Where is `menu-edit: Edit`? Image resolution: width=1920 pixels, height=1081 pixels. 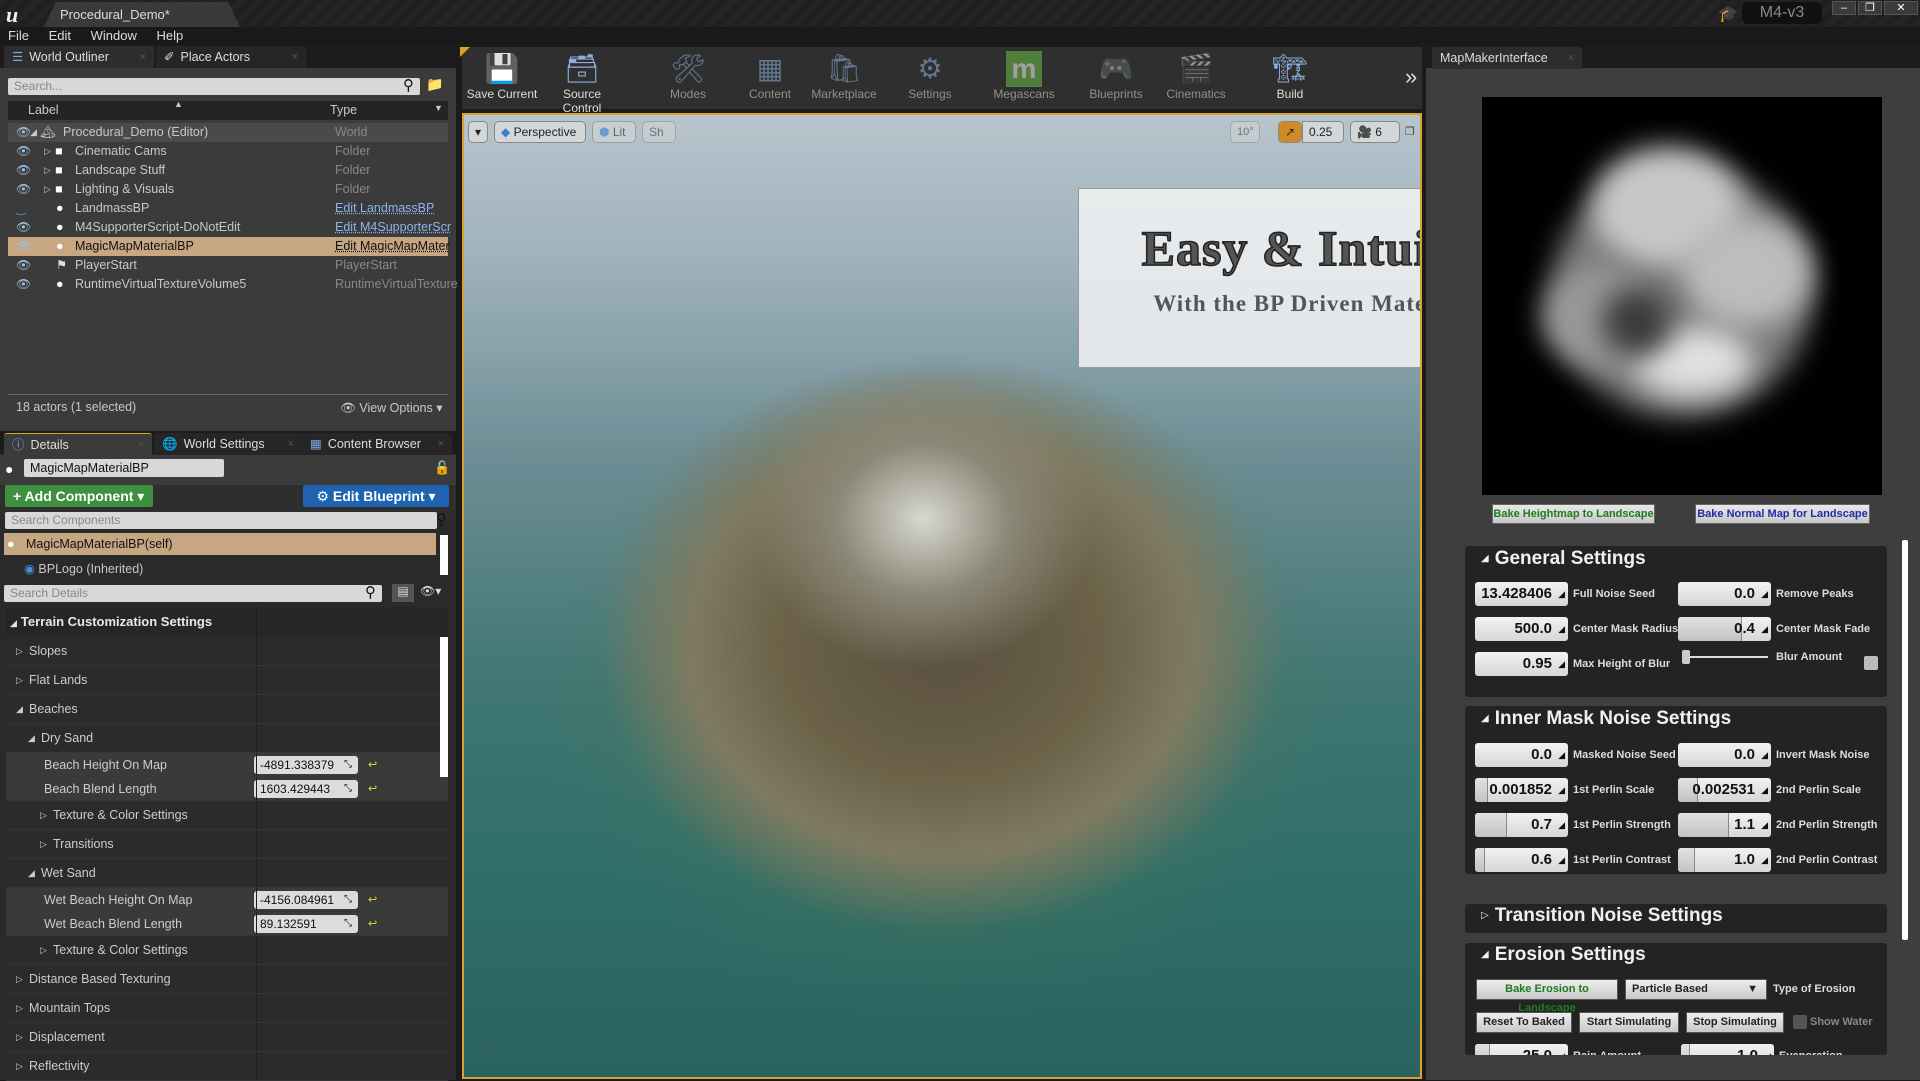 menu-edit: Edit is located at coordinates (60, 36).